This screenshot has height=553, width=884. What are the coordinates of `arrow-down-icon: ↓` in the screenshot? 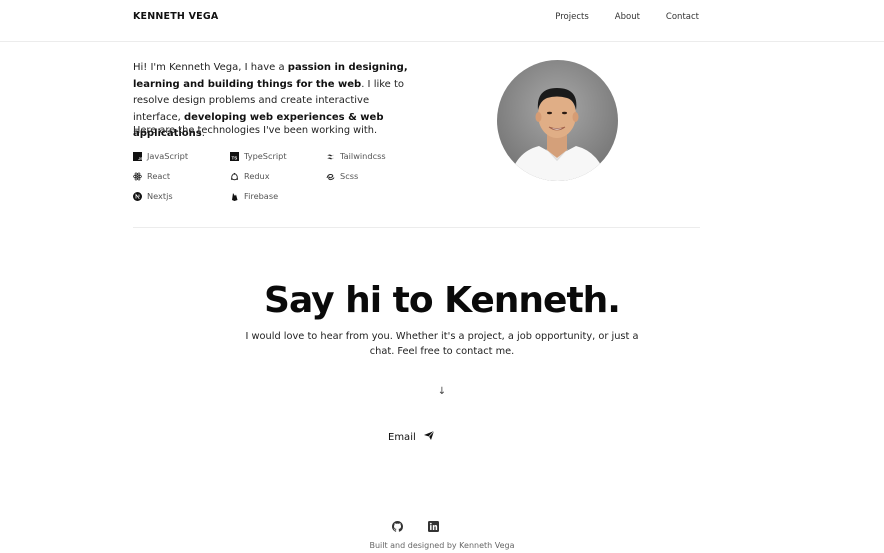 It's located at (442, 391).